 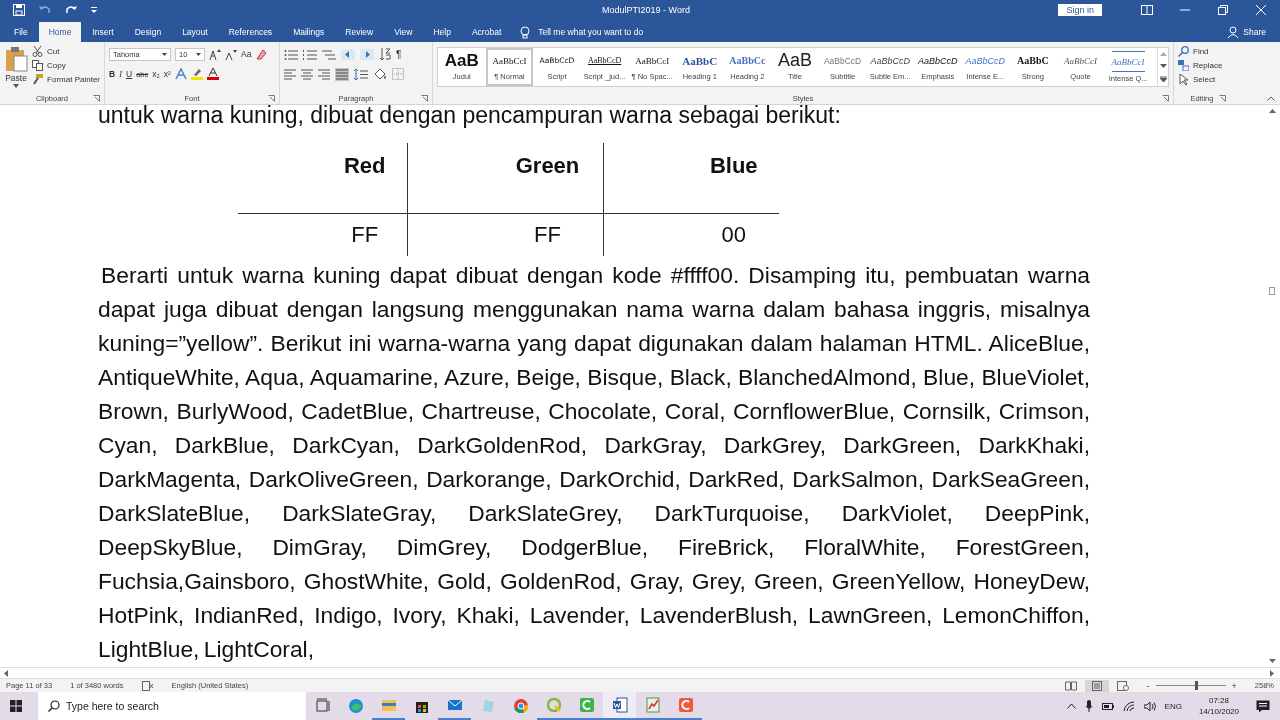 I want to click on column-header: Red, so click(x=364, y=165).